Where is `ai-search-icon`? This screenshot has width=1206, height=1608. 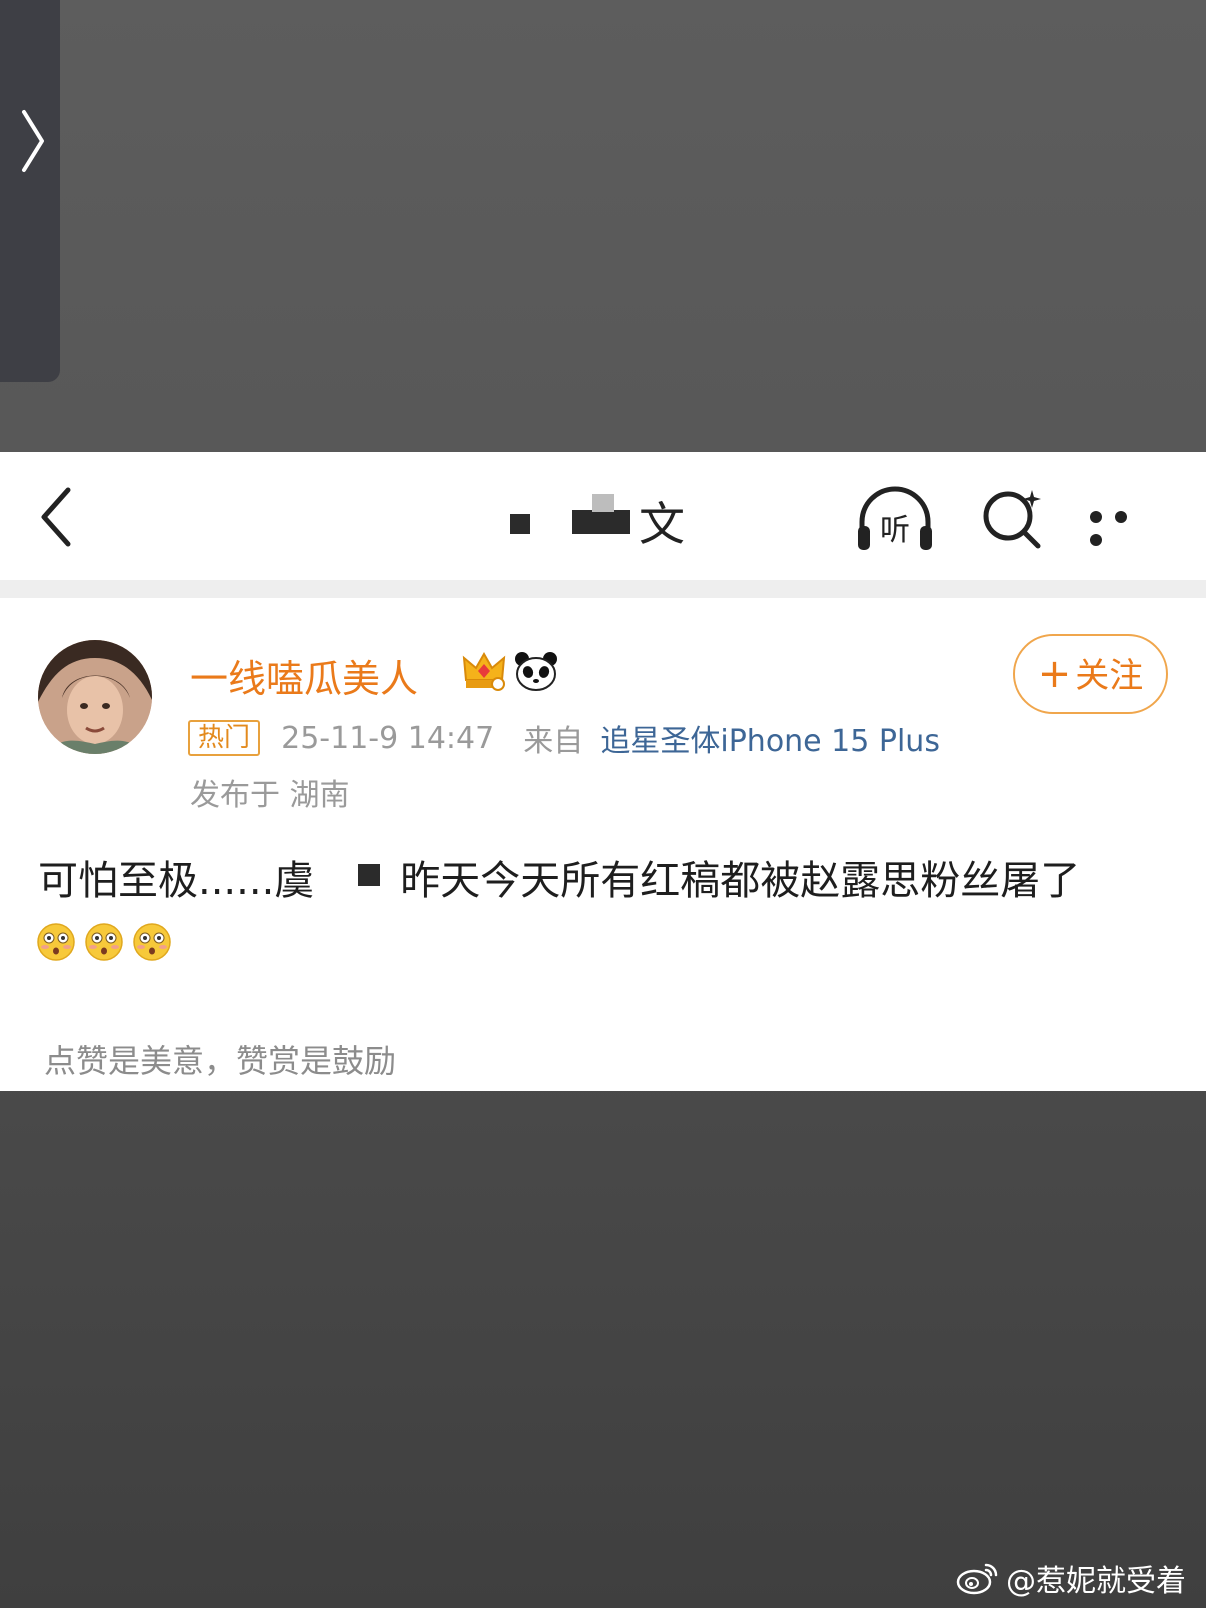
ai-search-icon is located at coordinates (1013, 519).